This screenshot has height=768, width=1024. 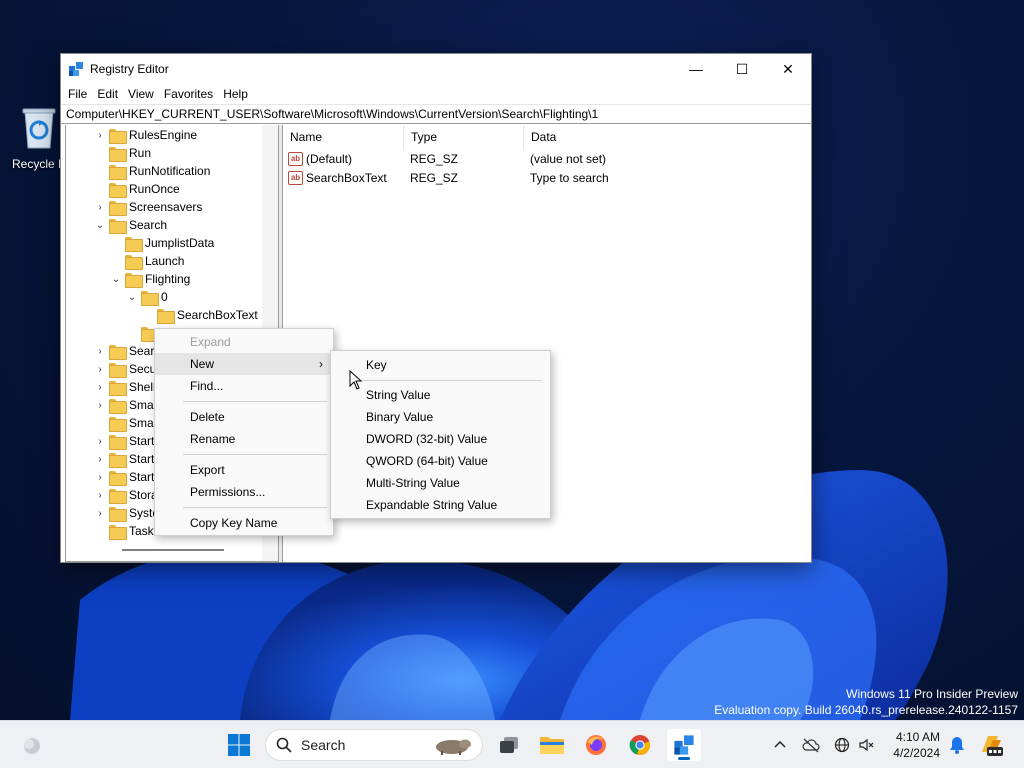 I want to click on tree-item: › Syste, so click(x=126, y=513).